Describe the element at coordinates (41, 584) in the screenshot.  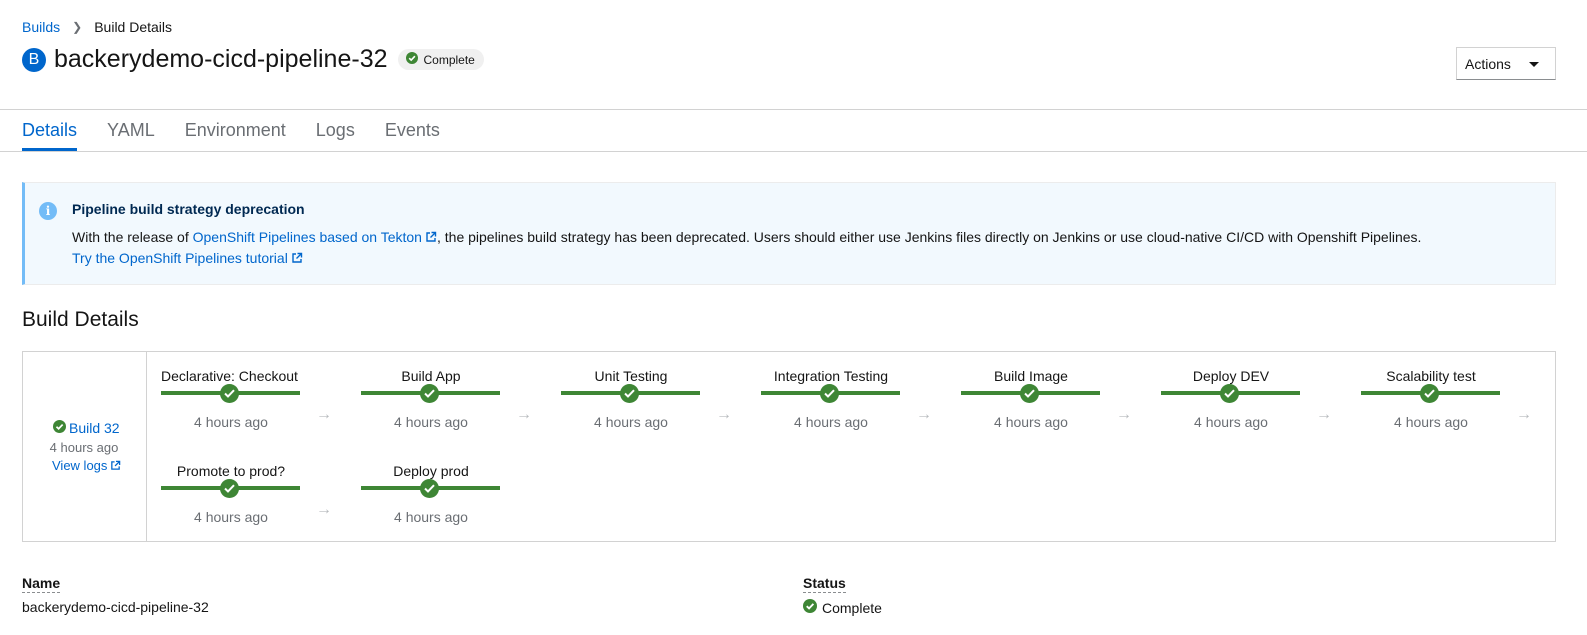
I see `name-label: Name` at that location.